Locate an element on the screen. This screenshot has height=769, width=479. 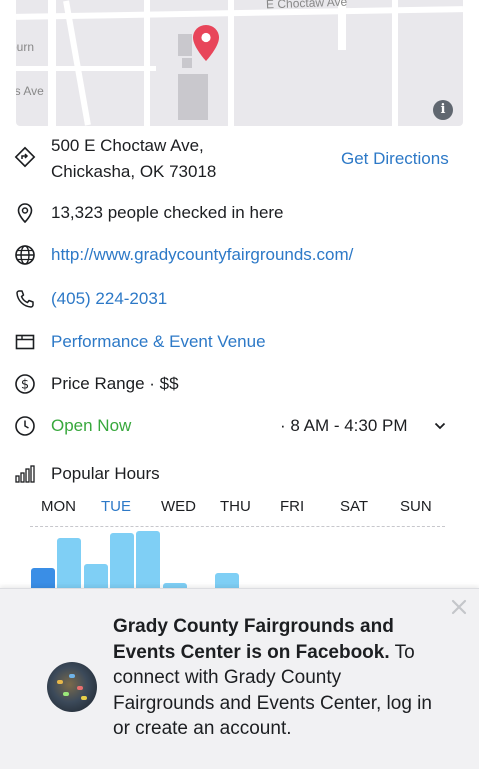
chevron-down-icon is located at coordinates (440, 426).